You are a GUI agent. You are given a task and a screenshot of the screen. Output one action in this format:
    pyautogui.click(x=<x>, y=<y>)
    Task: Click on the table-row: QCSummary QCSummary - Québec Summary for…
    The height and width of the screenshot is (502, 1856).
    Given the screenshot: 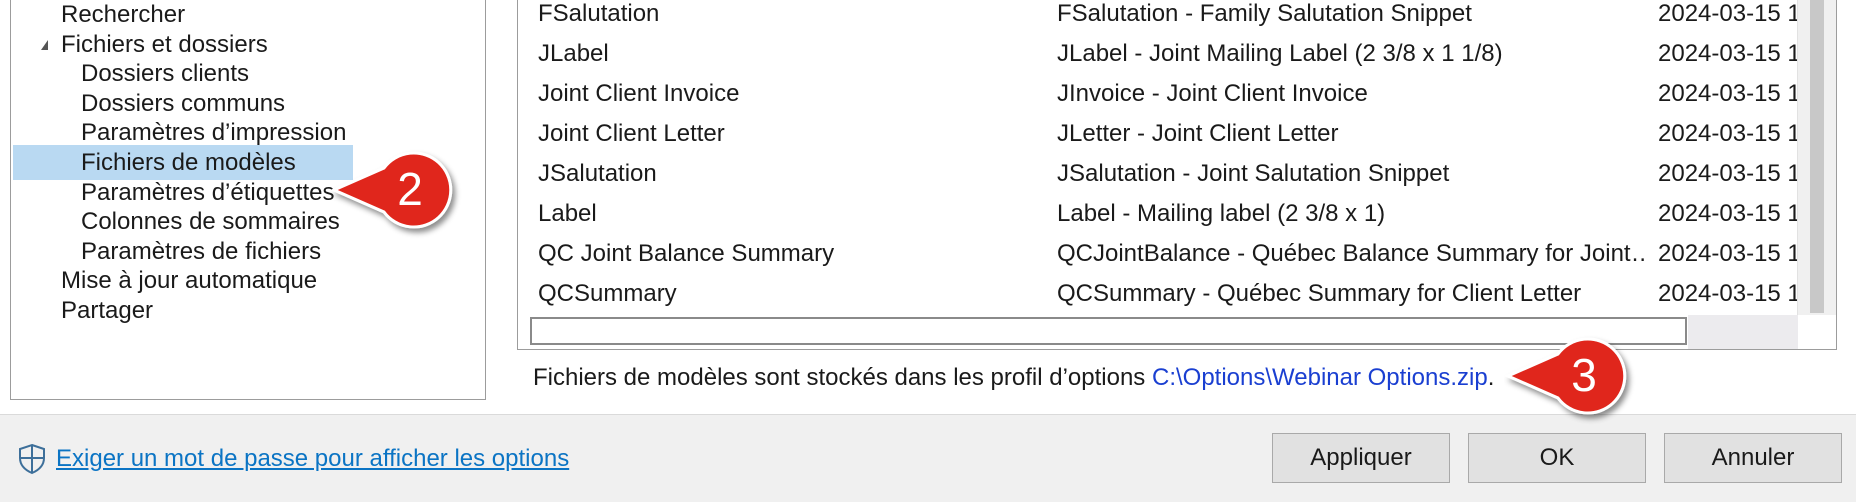 What is the action you would take?
    pyautogui.click(x=1158, y=294)
    